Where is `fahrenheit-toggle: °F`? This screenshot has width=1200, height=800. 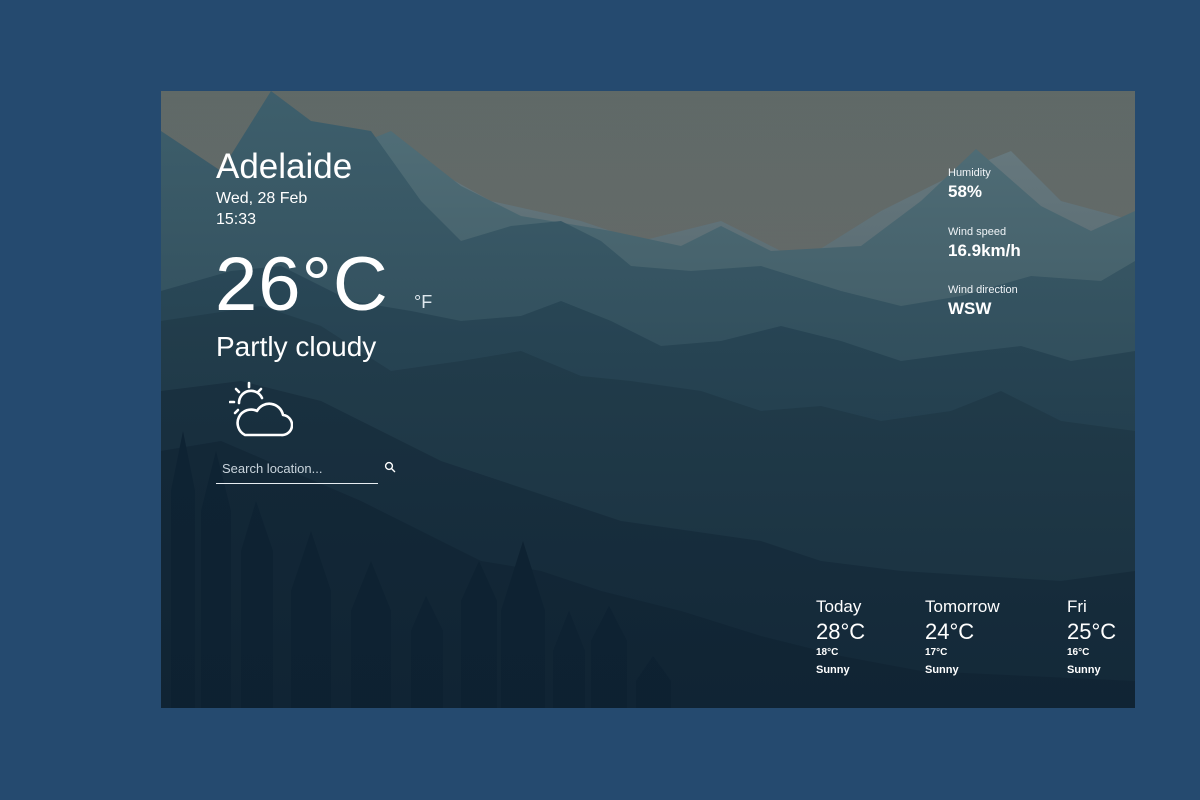
fahrenheit-toggle: °F is located at coordinates (423, 302).